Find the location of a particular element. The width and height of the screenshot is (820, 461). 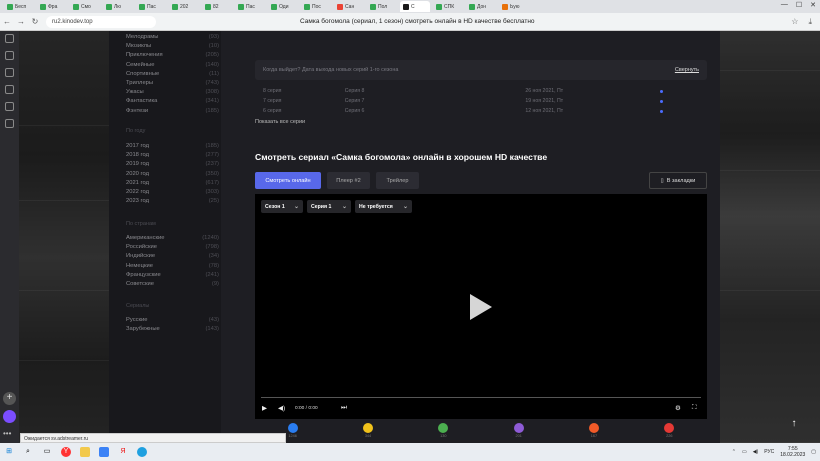

reaction-like-button: 1246 is located at coordinates (292, 433).